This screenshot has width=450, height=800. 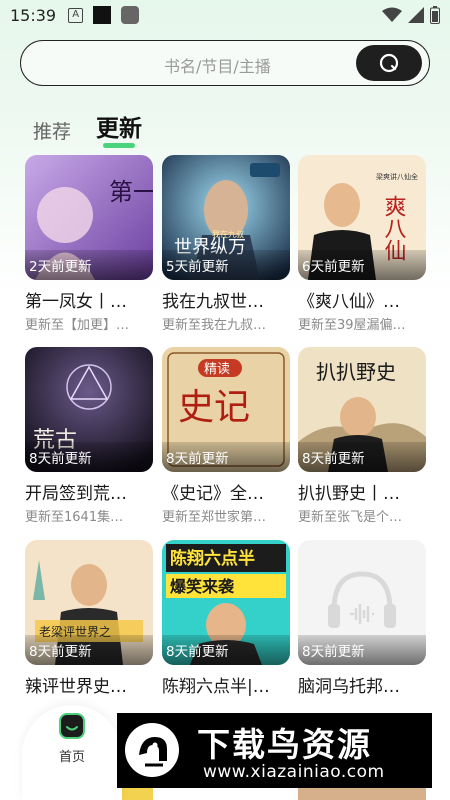 I want to click on bottom-nav: 首页, so click(x=72, y=752).